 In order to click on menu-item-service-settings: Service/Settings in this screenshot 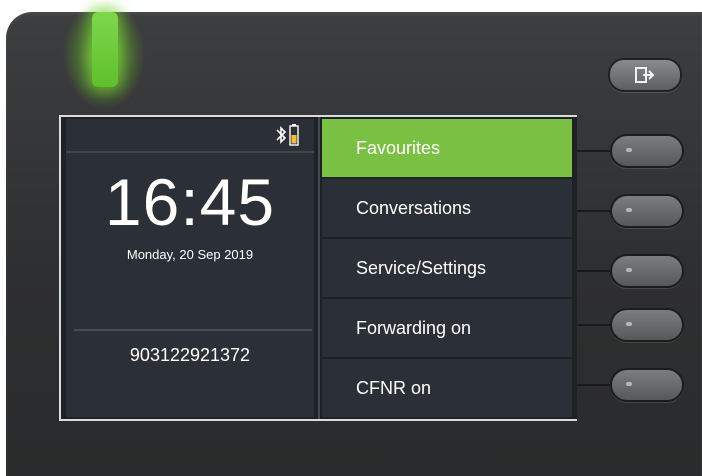, I will do `click(447, 268)`.